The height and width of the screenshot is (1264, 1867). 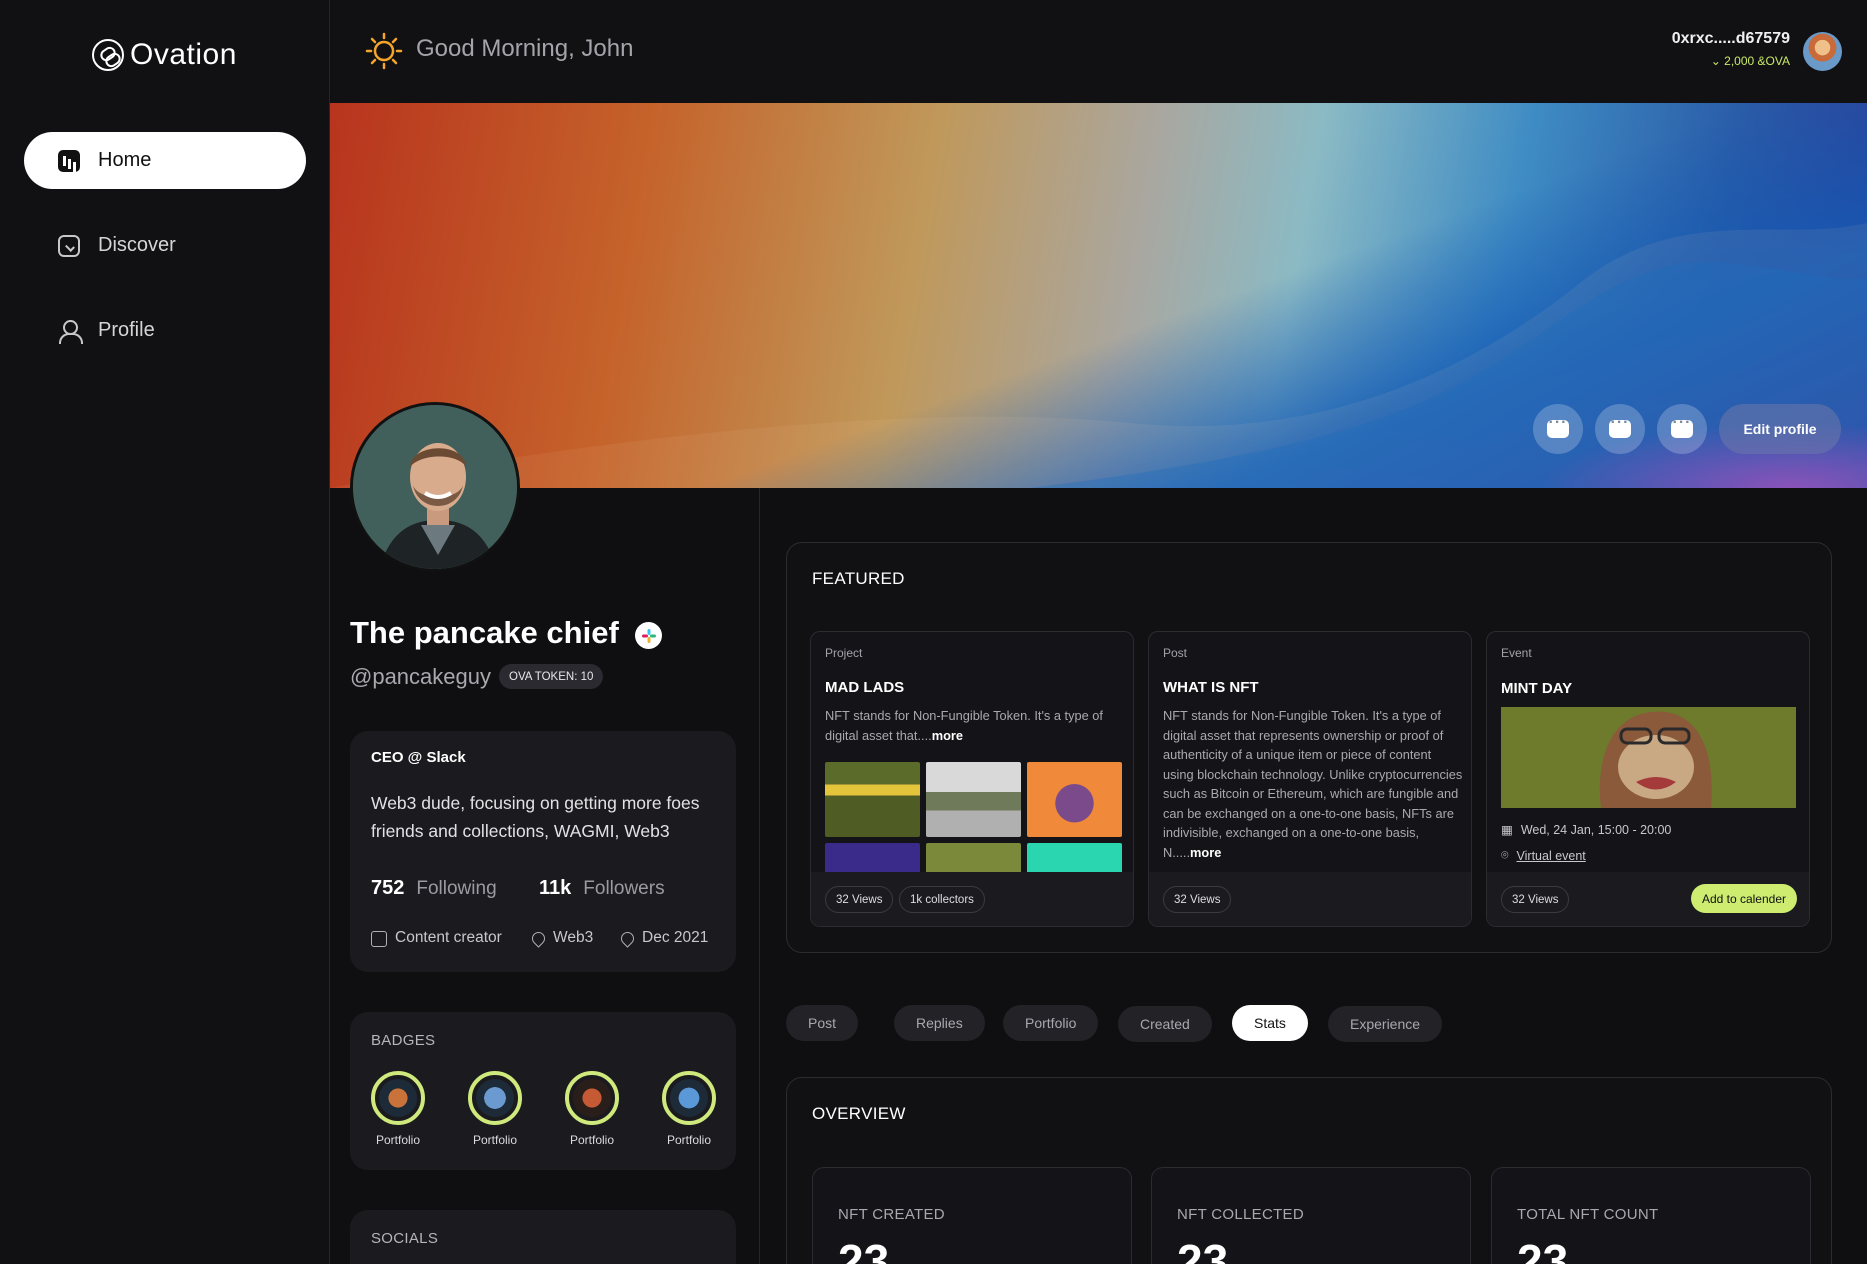 I want to click on followers-count: 11k, so click(x=555, y=888).